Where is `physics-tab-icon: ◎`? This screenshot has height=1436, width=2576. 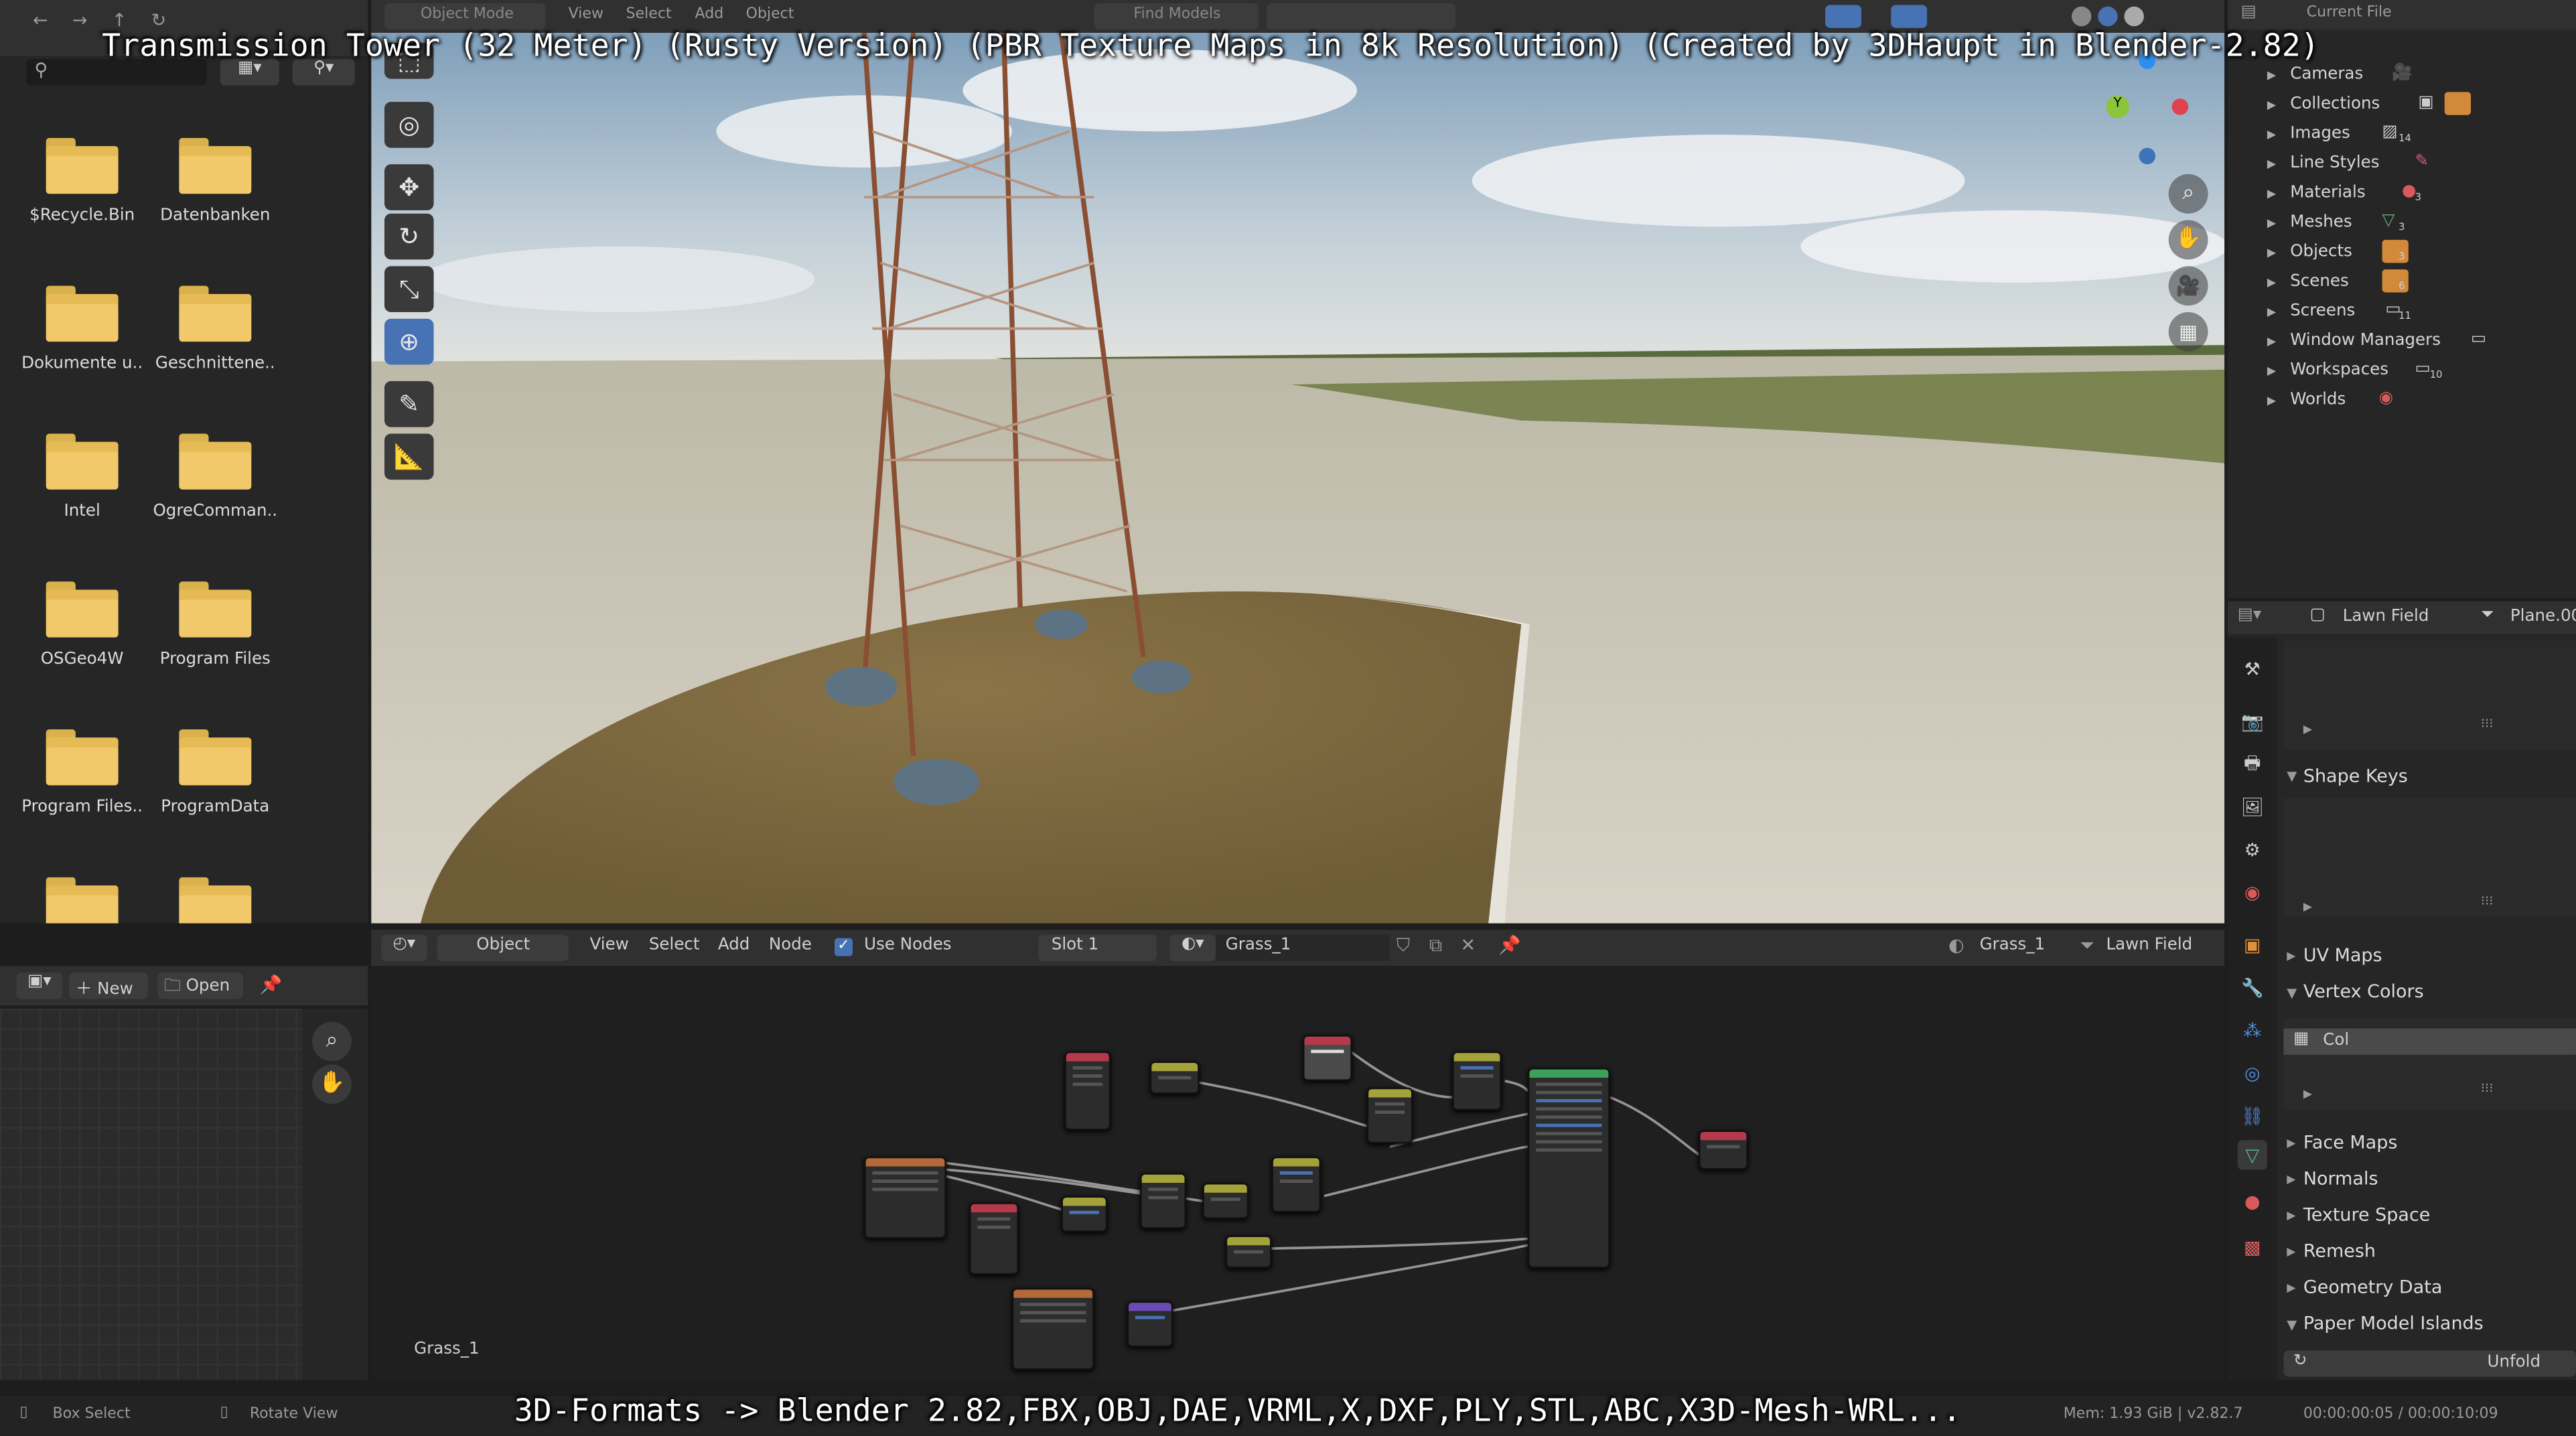 physics-tab-icon: ◎ is located at coordinates (2252, 1073).